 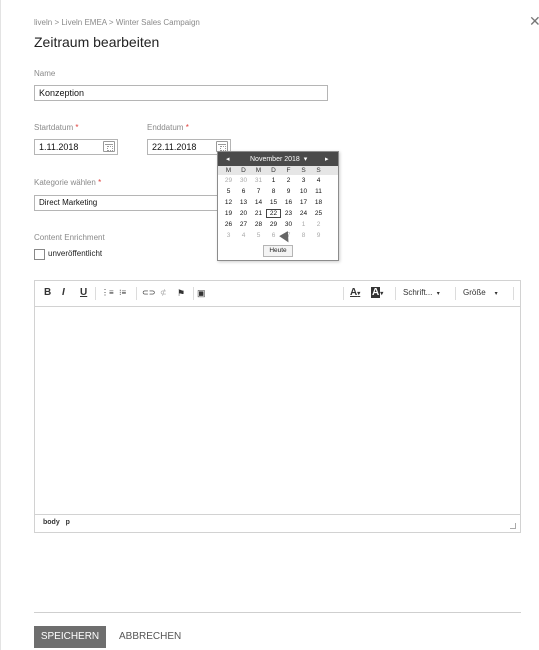 What do you see at coordinates (68, 182) in the screenshot?
I see `category-label: Kategorie wählen *` at bounding box center [68, 182].